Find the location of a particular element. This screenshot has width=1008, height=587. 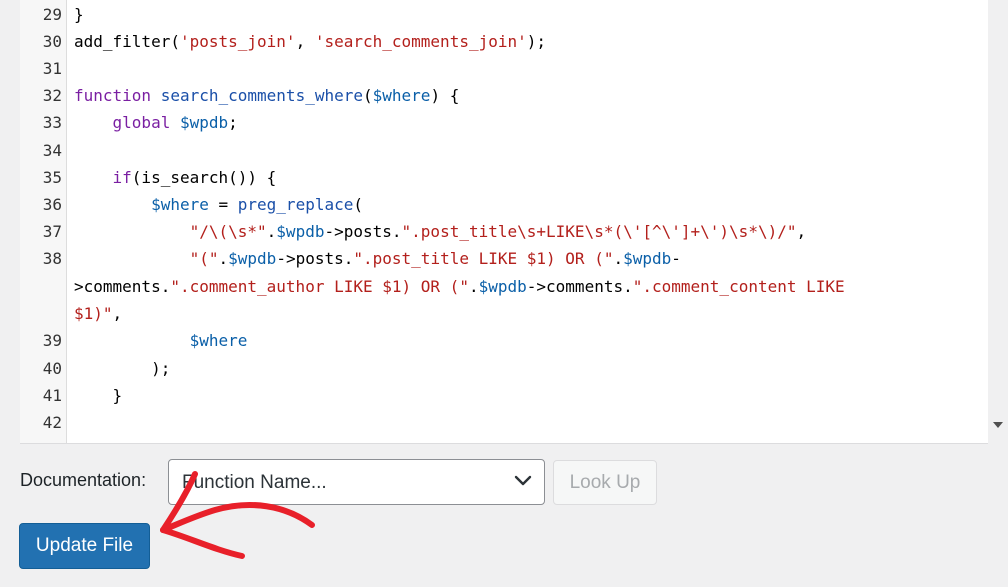

code-token: function is located at coordinates (113, 95).